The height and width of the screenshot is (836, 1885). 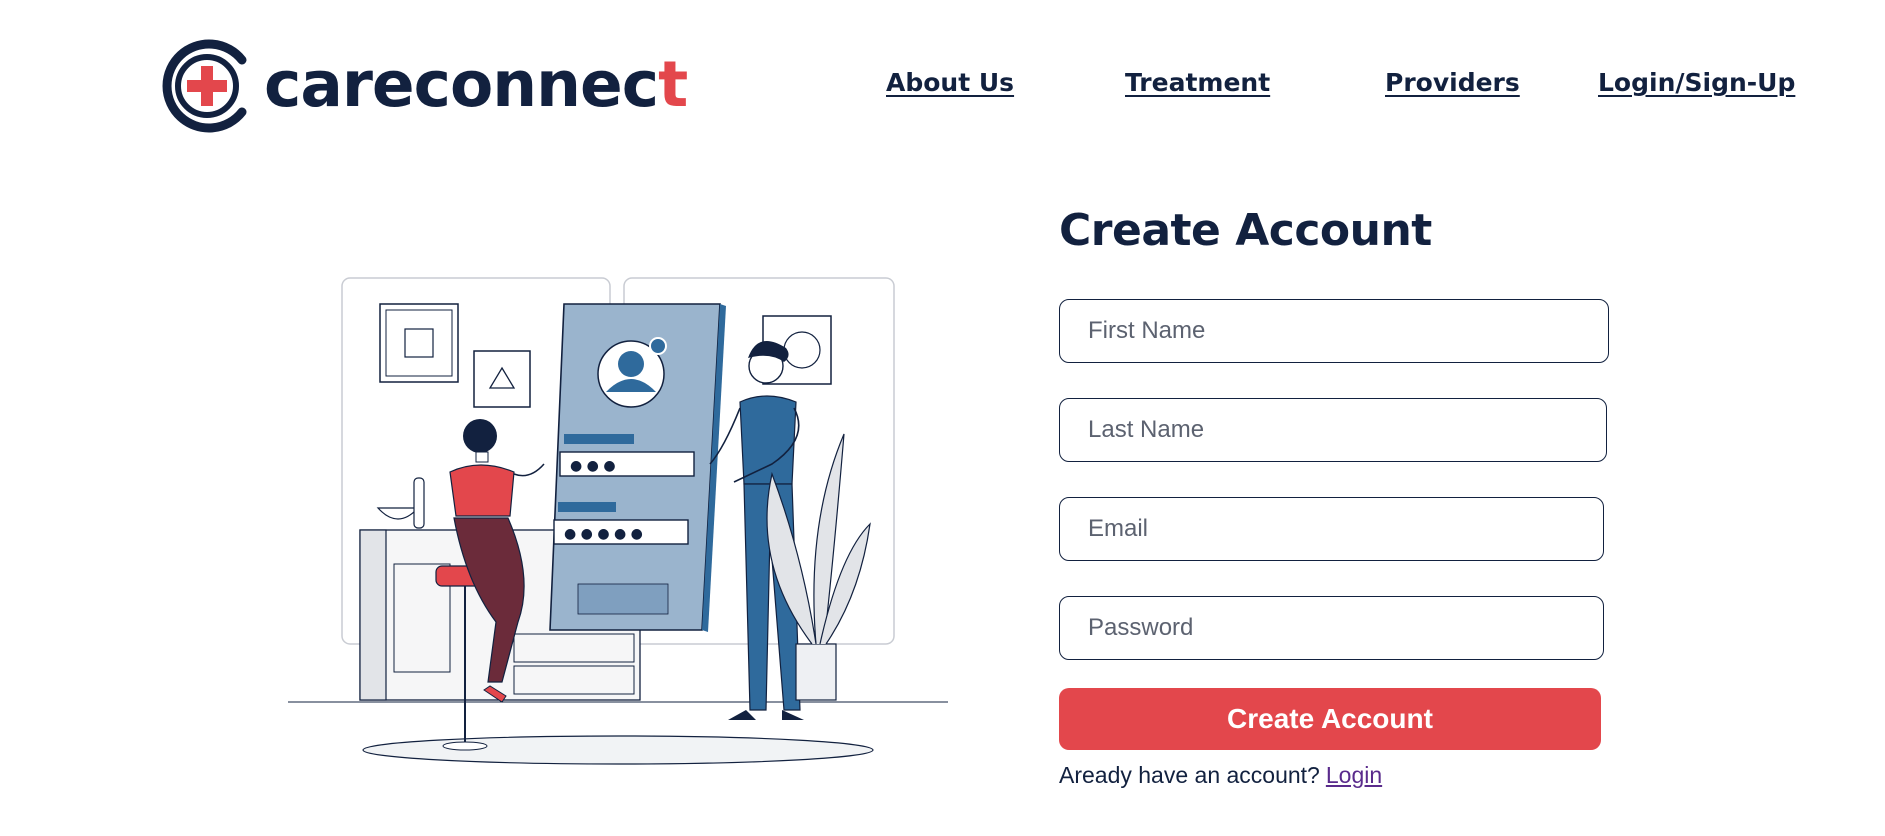 I want to click on first-name-field, so click(x=1334, y=331).